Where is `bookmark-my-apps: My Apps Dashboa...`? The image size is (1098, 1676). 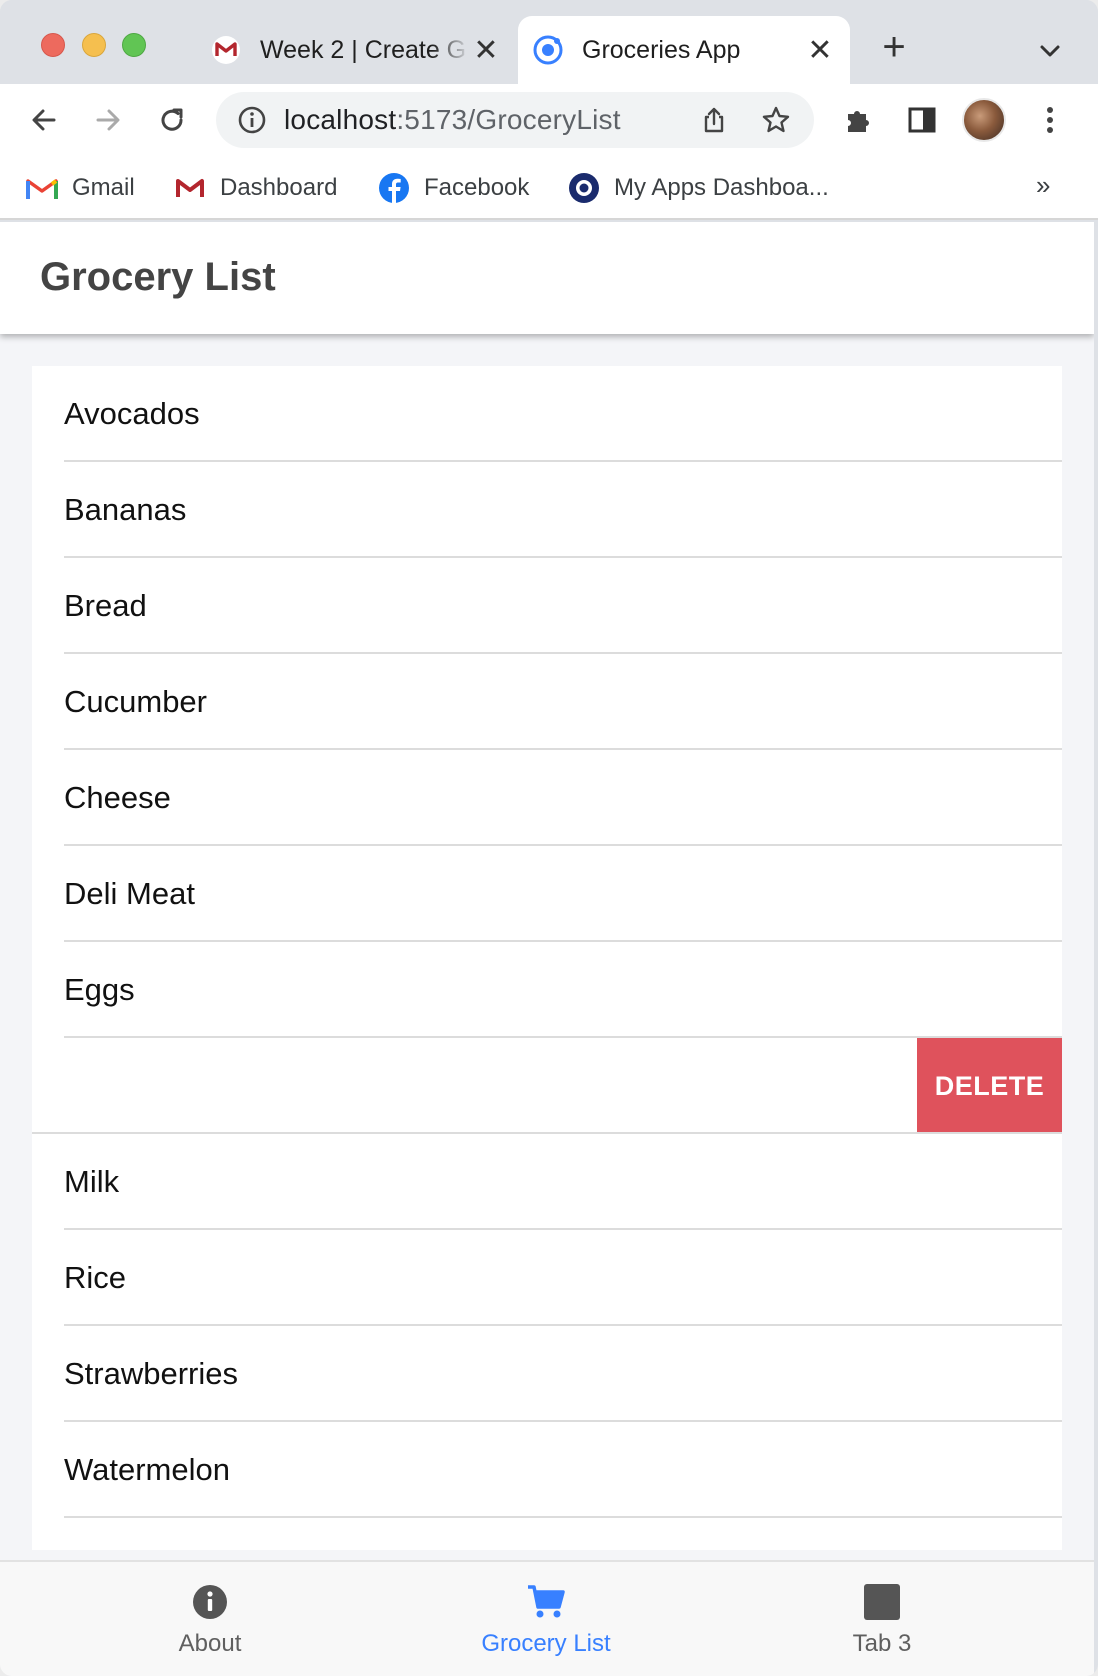 bookmark-my-apps: My Apps Dashboa... is located at coordinates (698, 188).